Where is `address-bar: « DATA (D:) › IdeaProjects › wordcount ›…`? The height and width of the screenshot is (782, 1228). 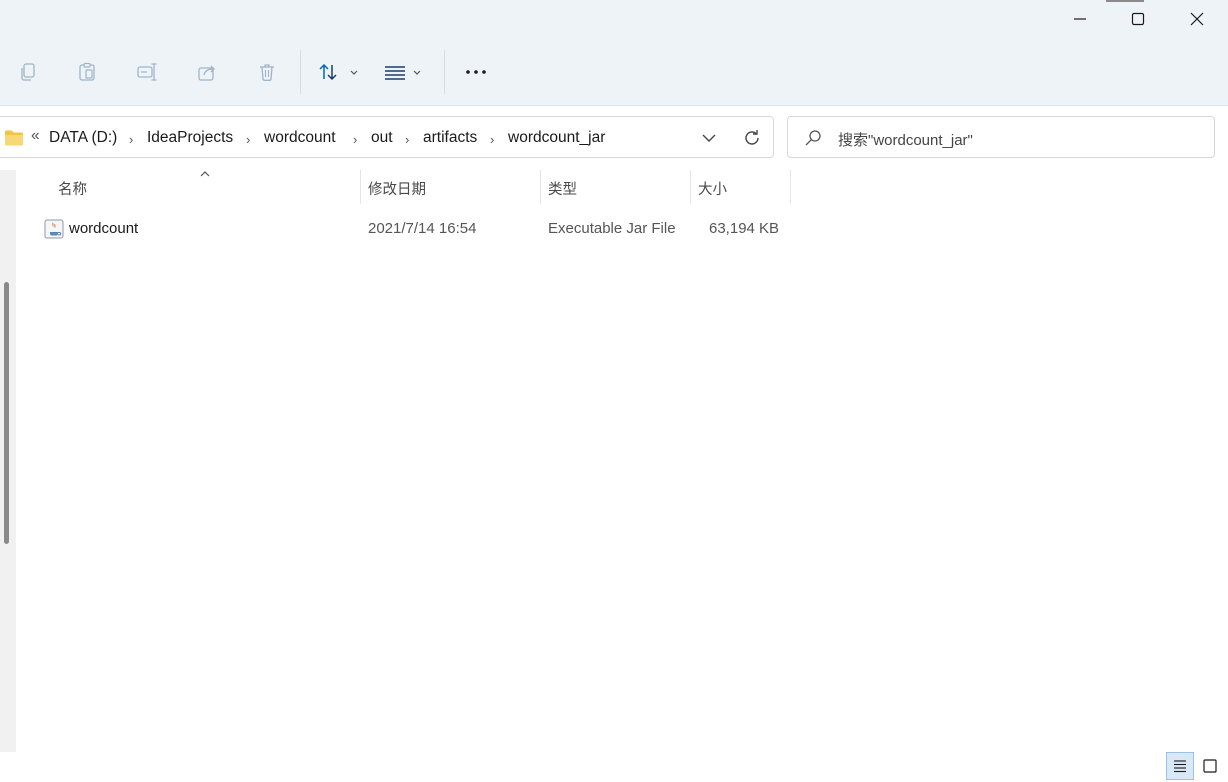 address-bar: « DATA (D:) › IdeaProjects › wordcount ›… is located at coordinates (387, 137).